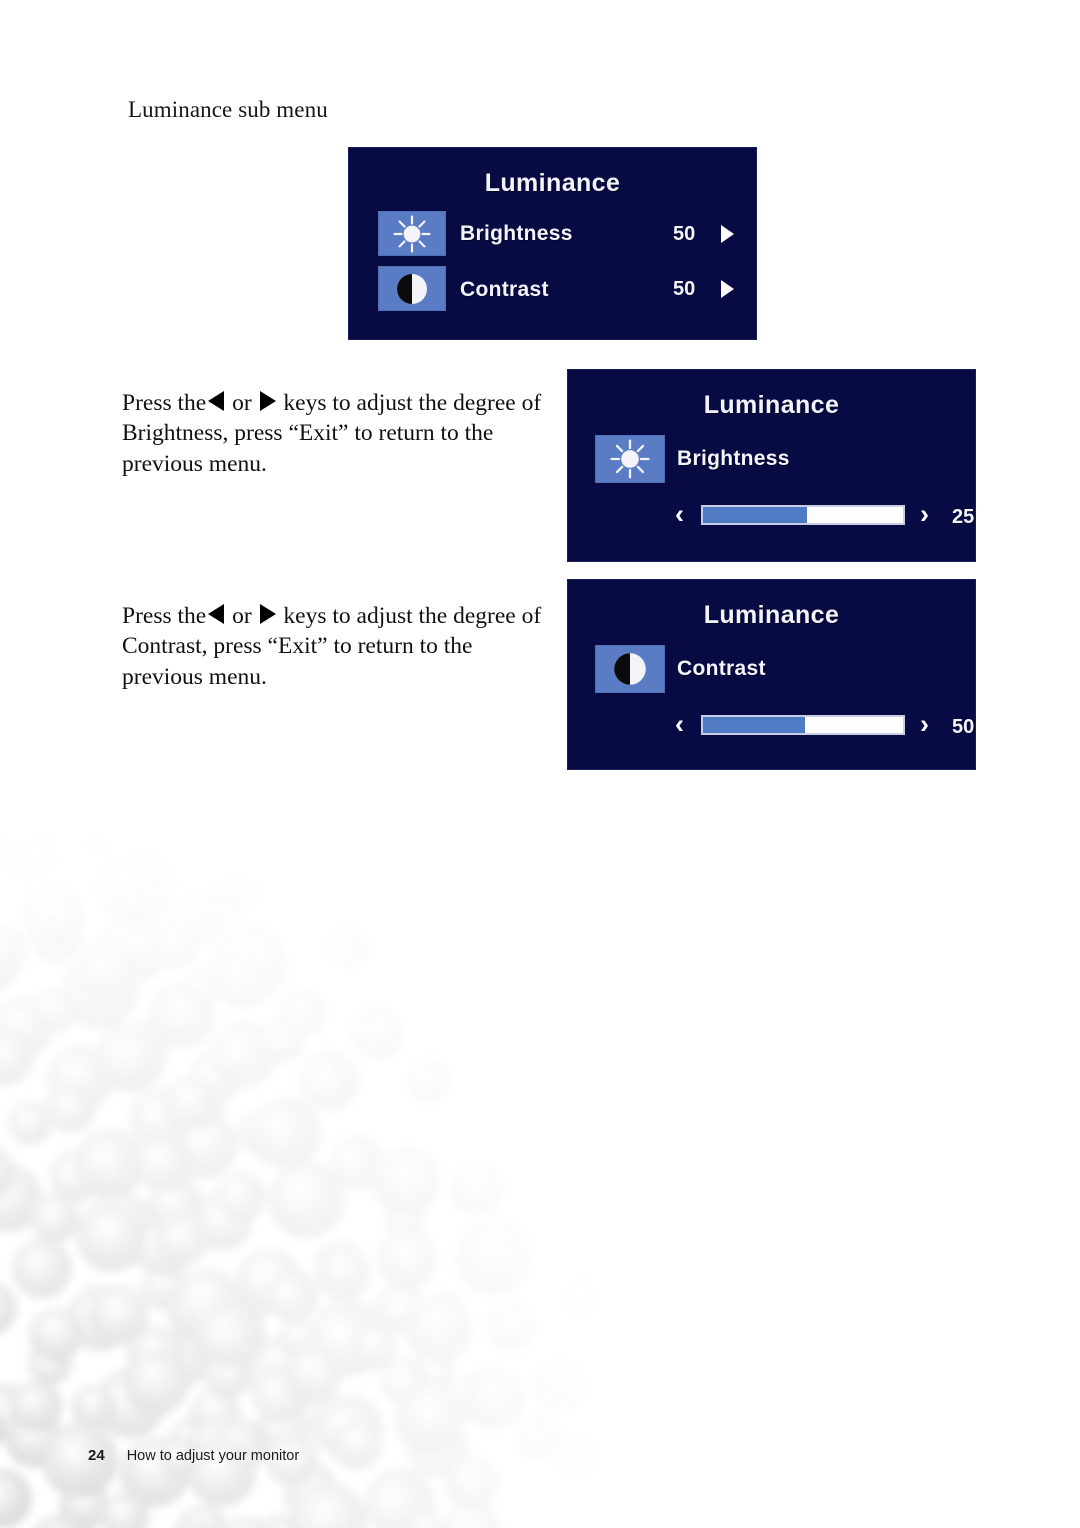 This screenshot has height=1528, width=1080. What do you see at coordinates (684, 234) in the screenshot?
I see `osd-row-value-brightness: 50` at bounding box center [684, 234].